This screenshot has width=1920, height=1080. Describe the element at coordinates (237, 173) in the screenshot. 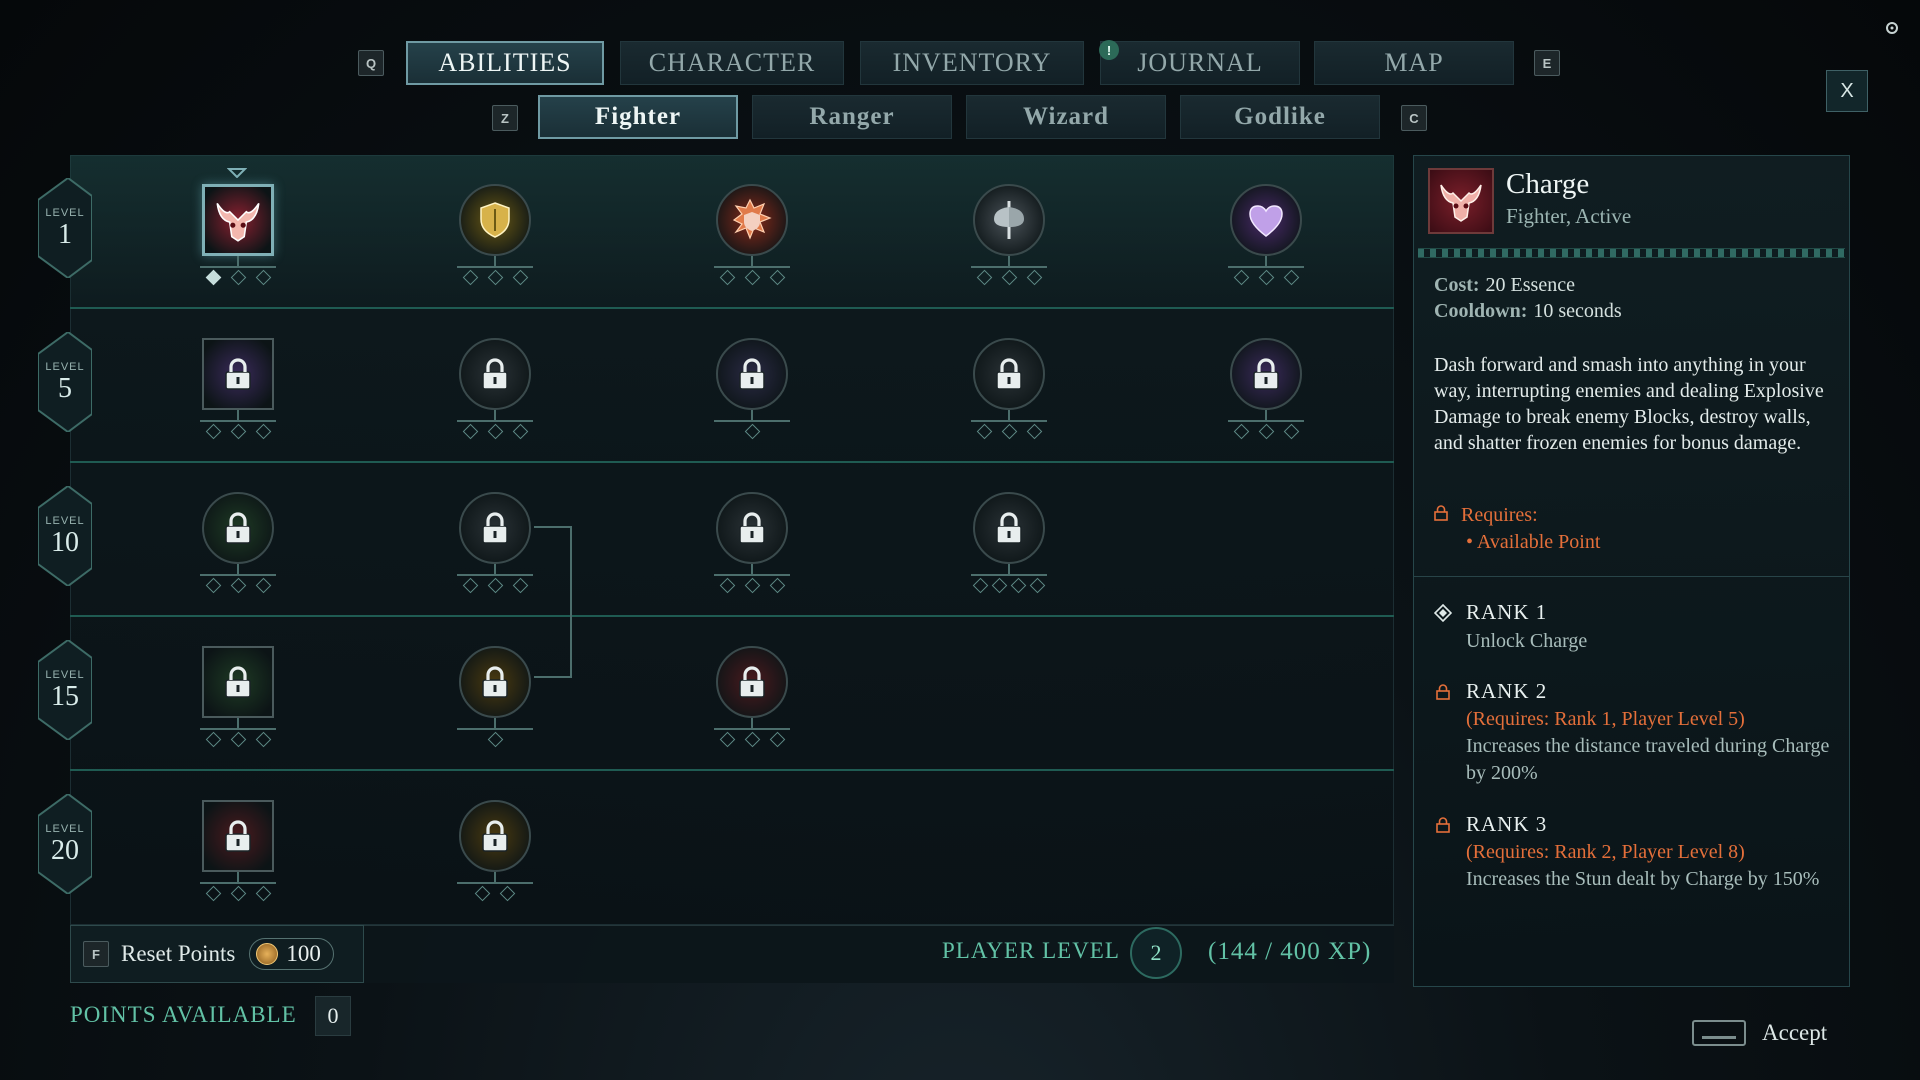

I see `selected-caret-icon` at that location.